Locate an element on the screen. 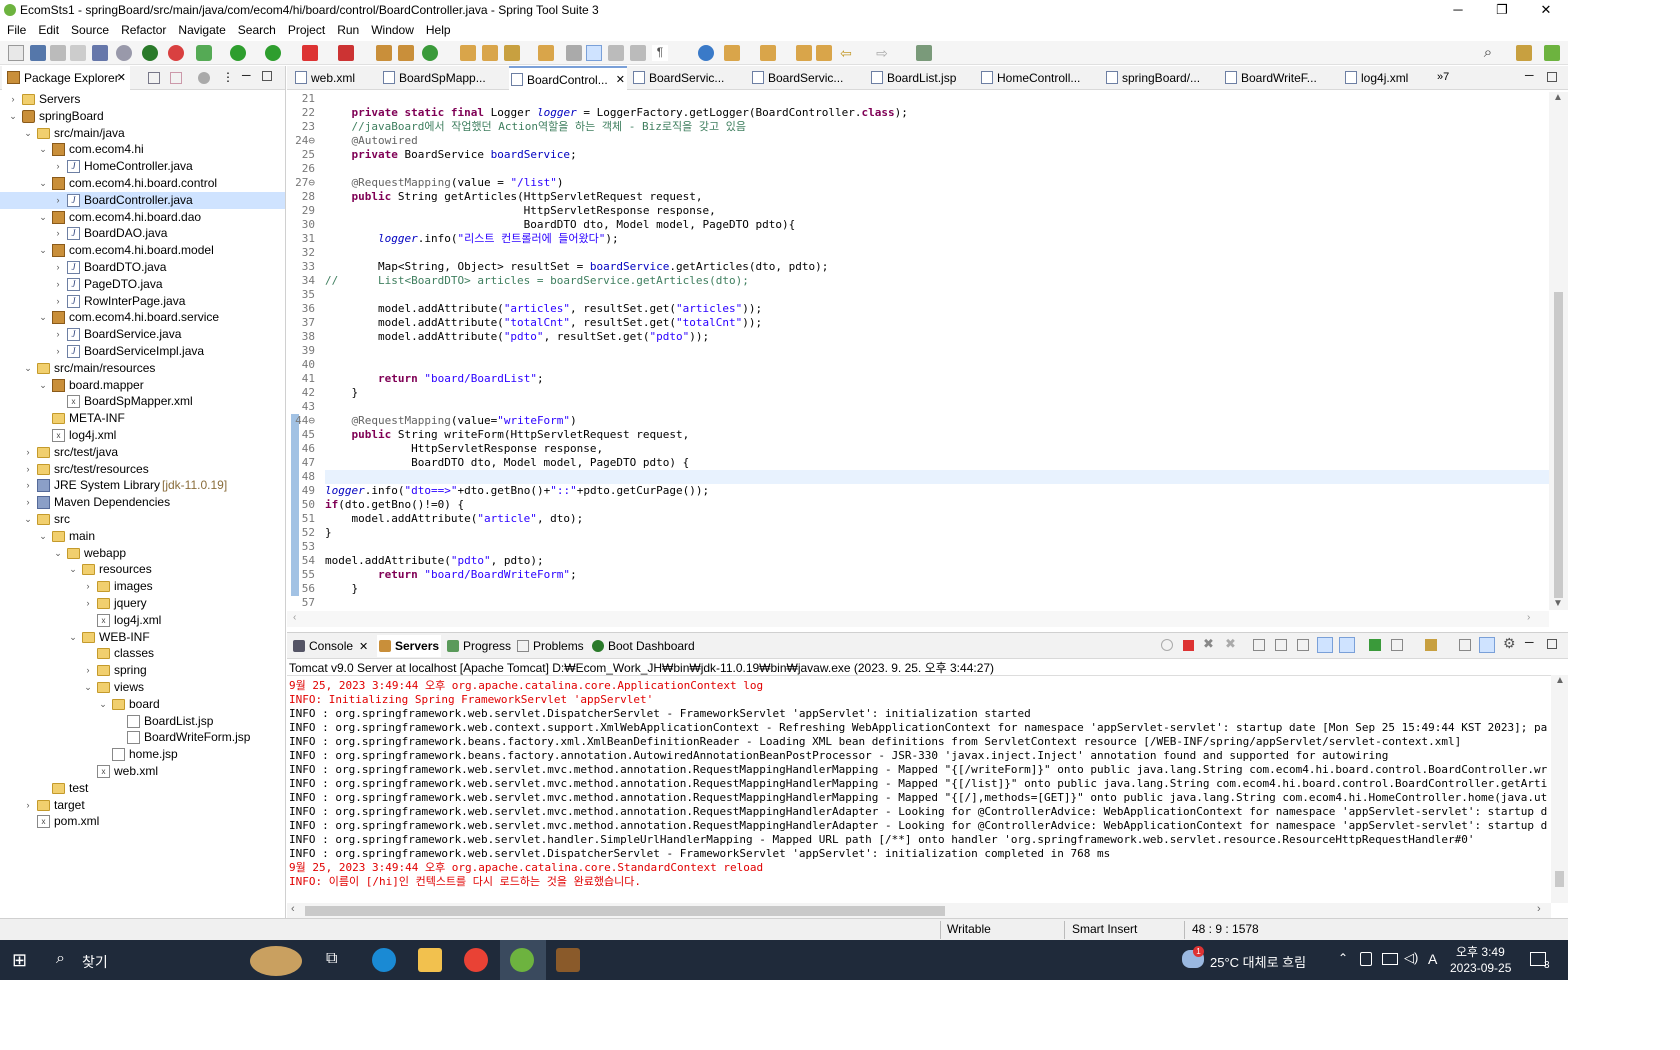 Image resolution: width=1680 pixels, height=1050 pixels. tree-item: x pom.xml is located at coordinates (142, 821).